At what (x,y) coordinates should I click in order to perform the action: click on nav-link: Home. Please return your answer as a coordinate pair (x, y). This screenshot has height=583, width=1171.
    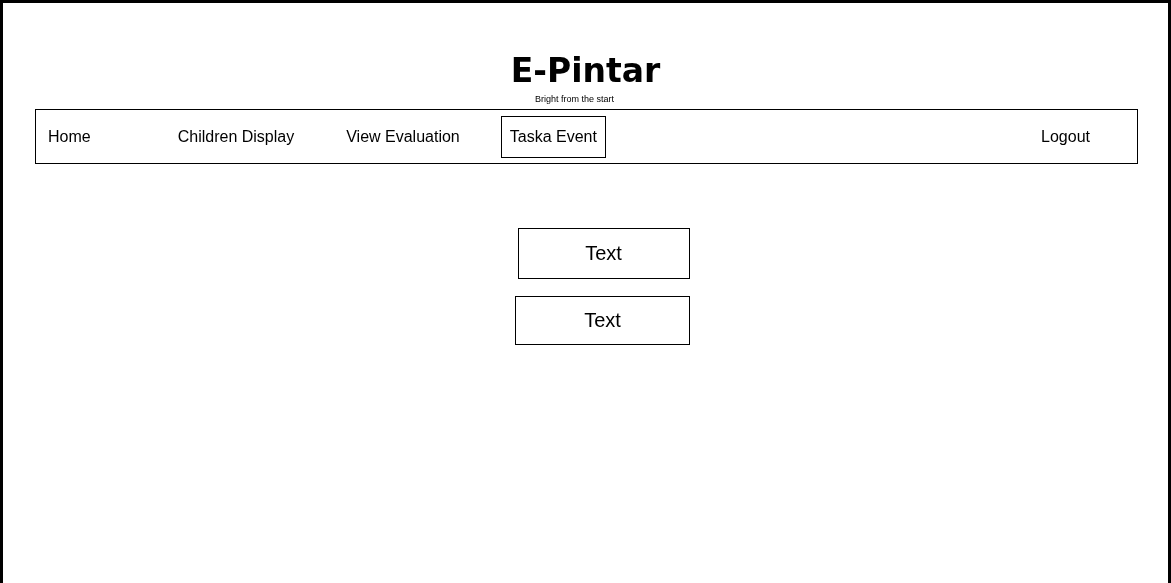
    Looking at the image, I should click on (69, 136).